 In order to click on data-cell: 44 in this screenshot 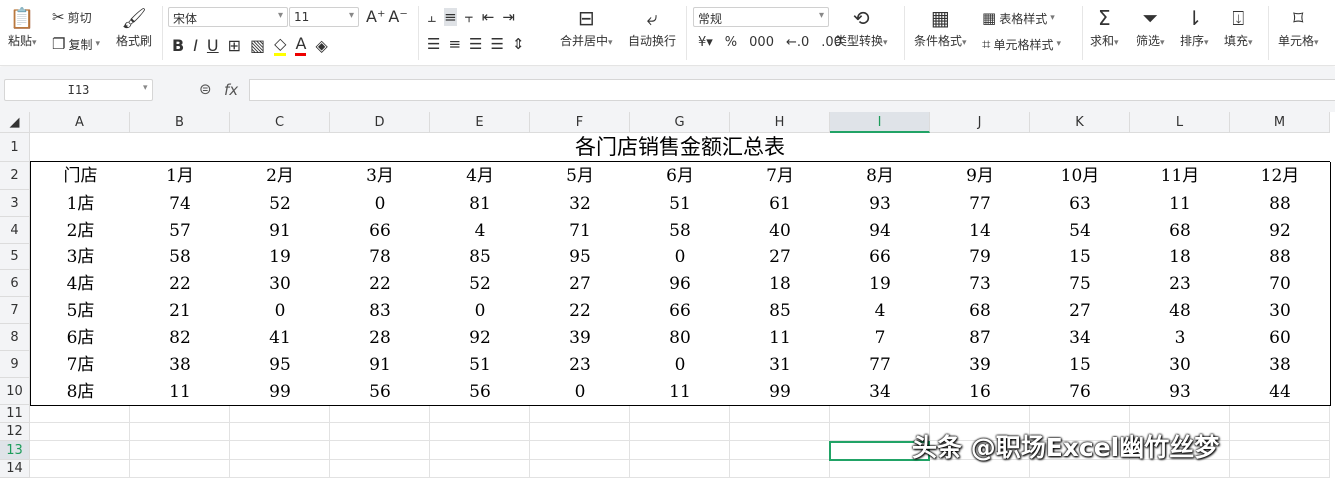, I will do `click(1280, 392)`.